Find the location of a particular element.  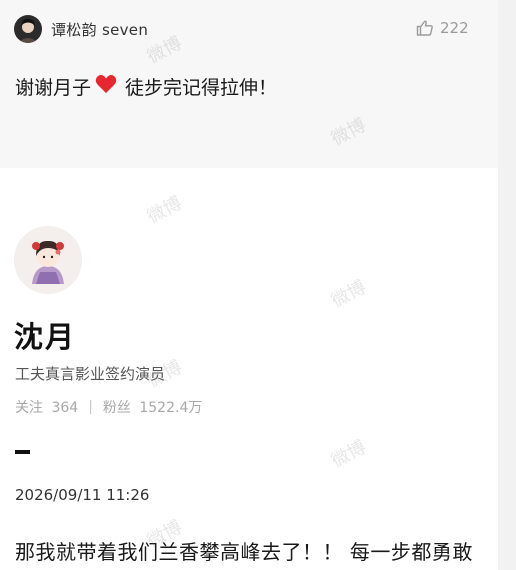

thumbs-up-icon is located at coordinates (425, 28).